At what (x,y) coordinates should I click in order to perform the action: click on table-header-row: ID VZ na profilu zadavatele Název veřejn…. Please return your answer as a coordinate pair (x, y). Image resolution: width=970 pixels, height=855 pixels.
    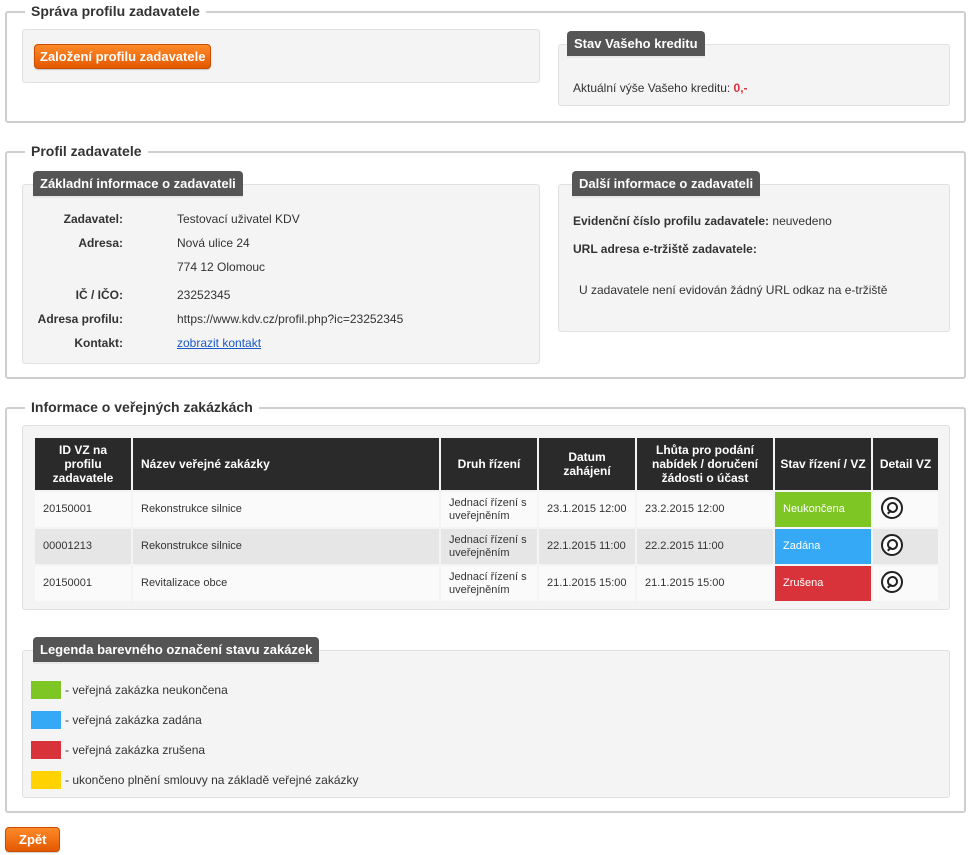
    Looking at the image, I should click on (486, 464).